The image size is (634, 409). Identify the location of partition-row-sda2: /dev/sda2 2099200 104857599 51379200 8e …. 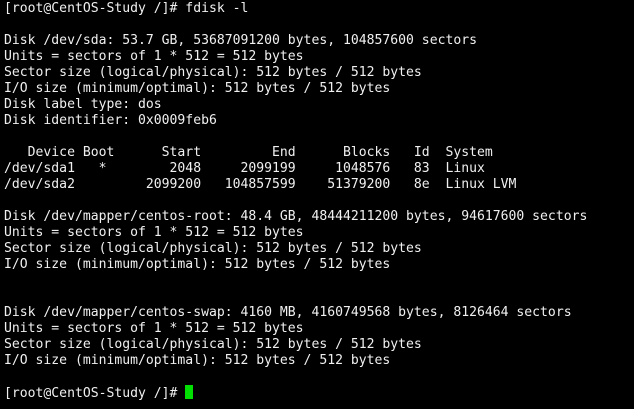
(260, 184).